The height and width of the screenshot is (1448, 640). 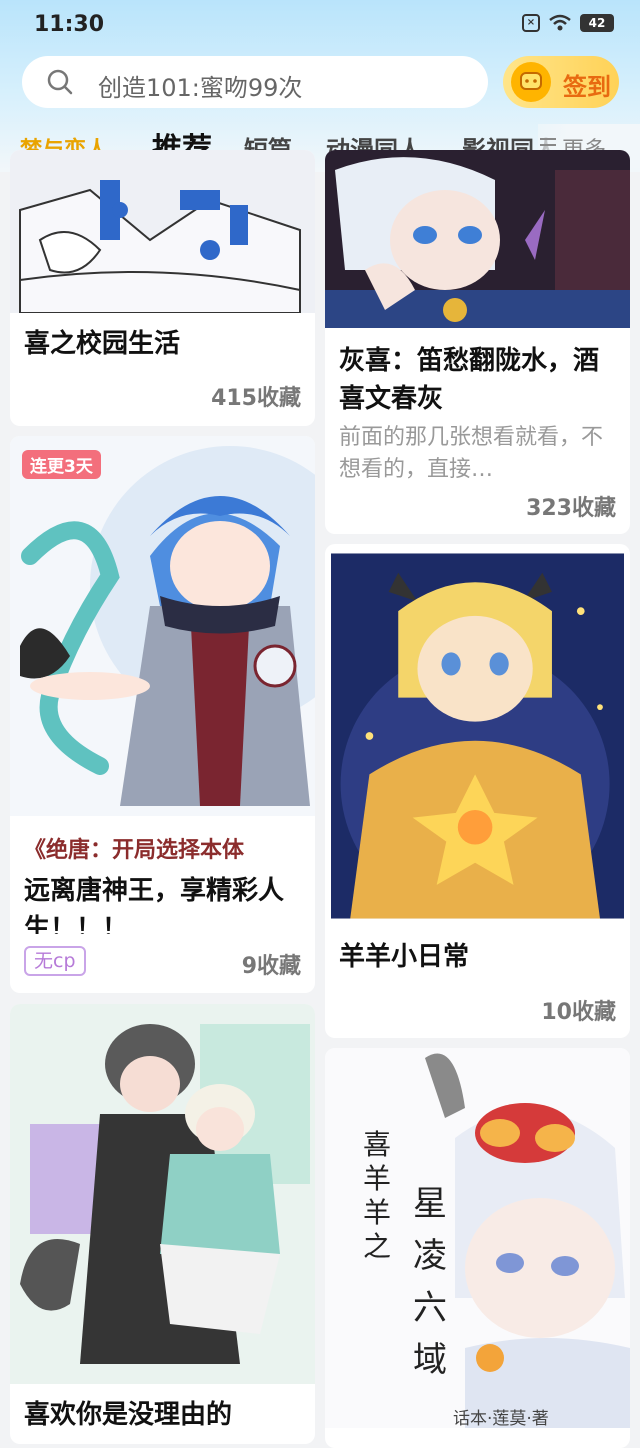 What do you see at coordinates (128, 1415) in the screenshot?
I see `card-title: 喜欢你是没理由的` at bounding box center [128, 1415].